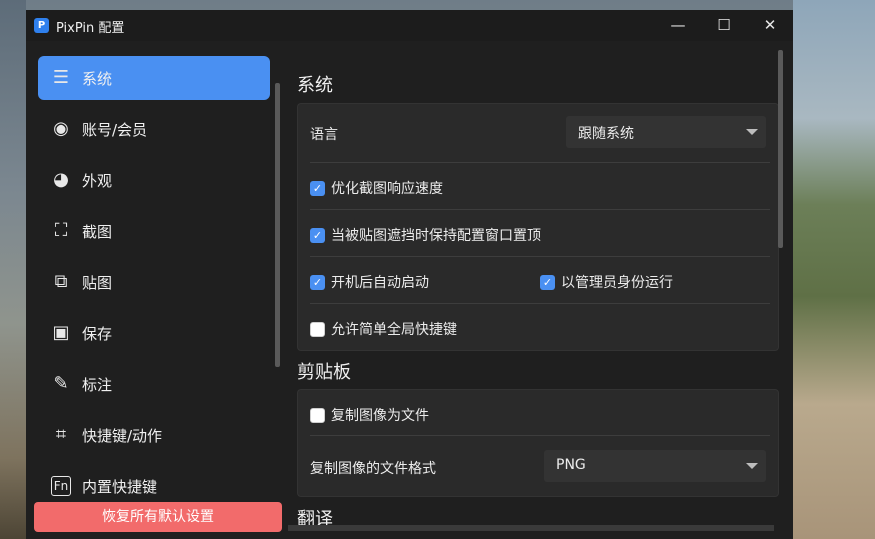 Image resolution: width=875 pixels, height=539 pixels. What do you see at coordinates (61, 383) in the screenshot?
I see `pencil-icon: ✎` at bounding box center [61, 383].